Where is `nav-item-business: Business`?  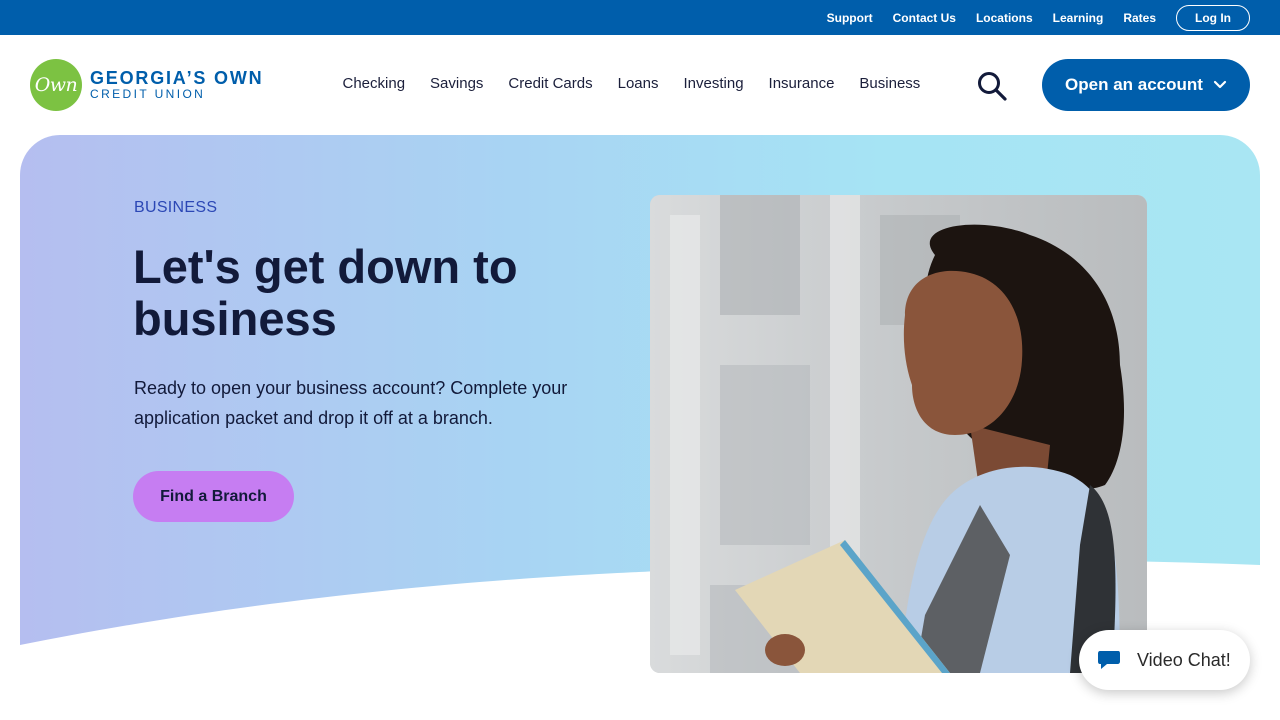 nav-item-business: Business is located at coordinates (889, 83).